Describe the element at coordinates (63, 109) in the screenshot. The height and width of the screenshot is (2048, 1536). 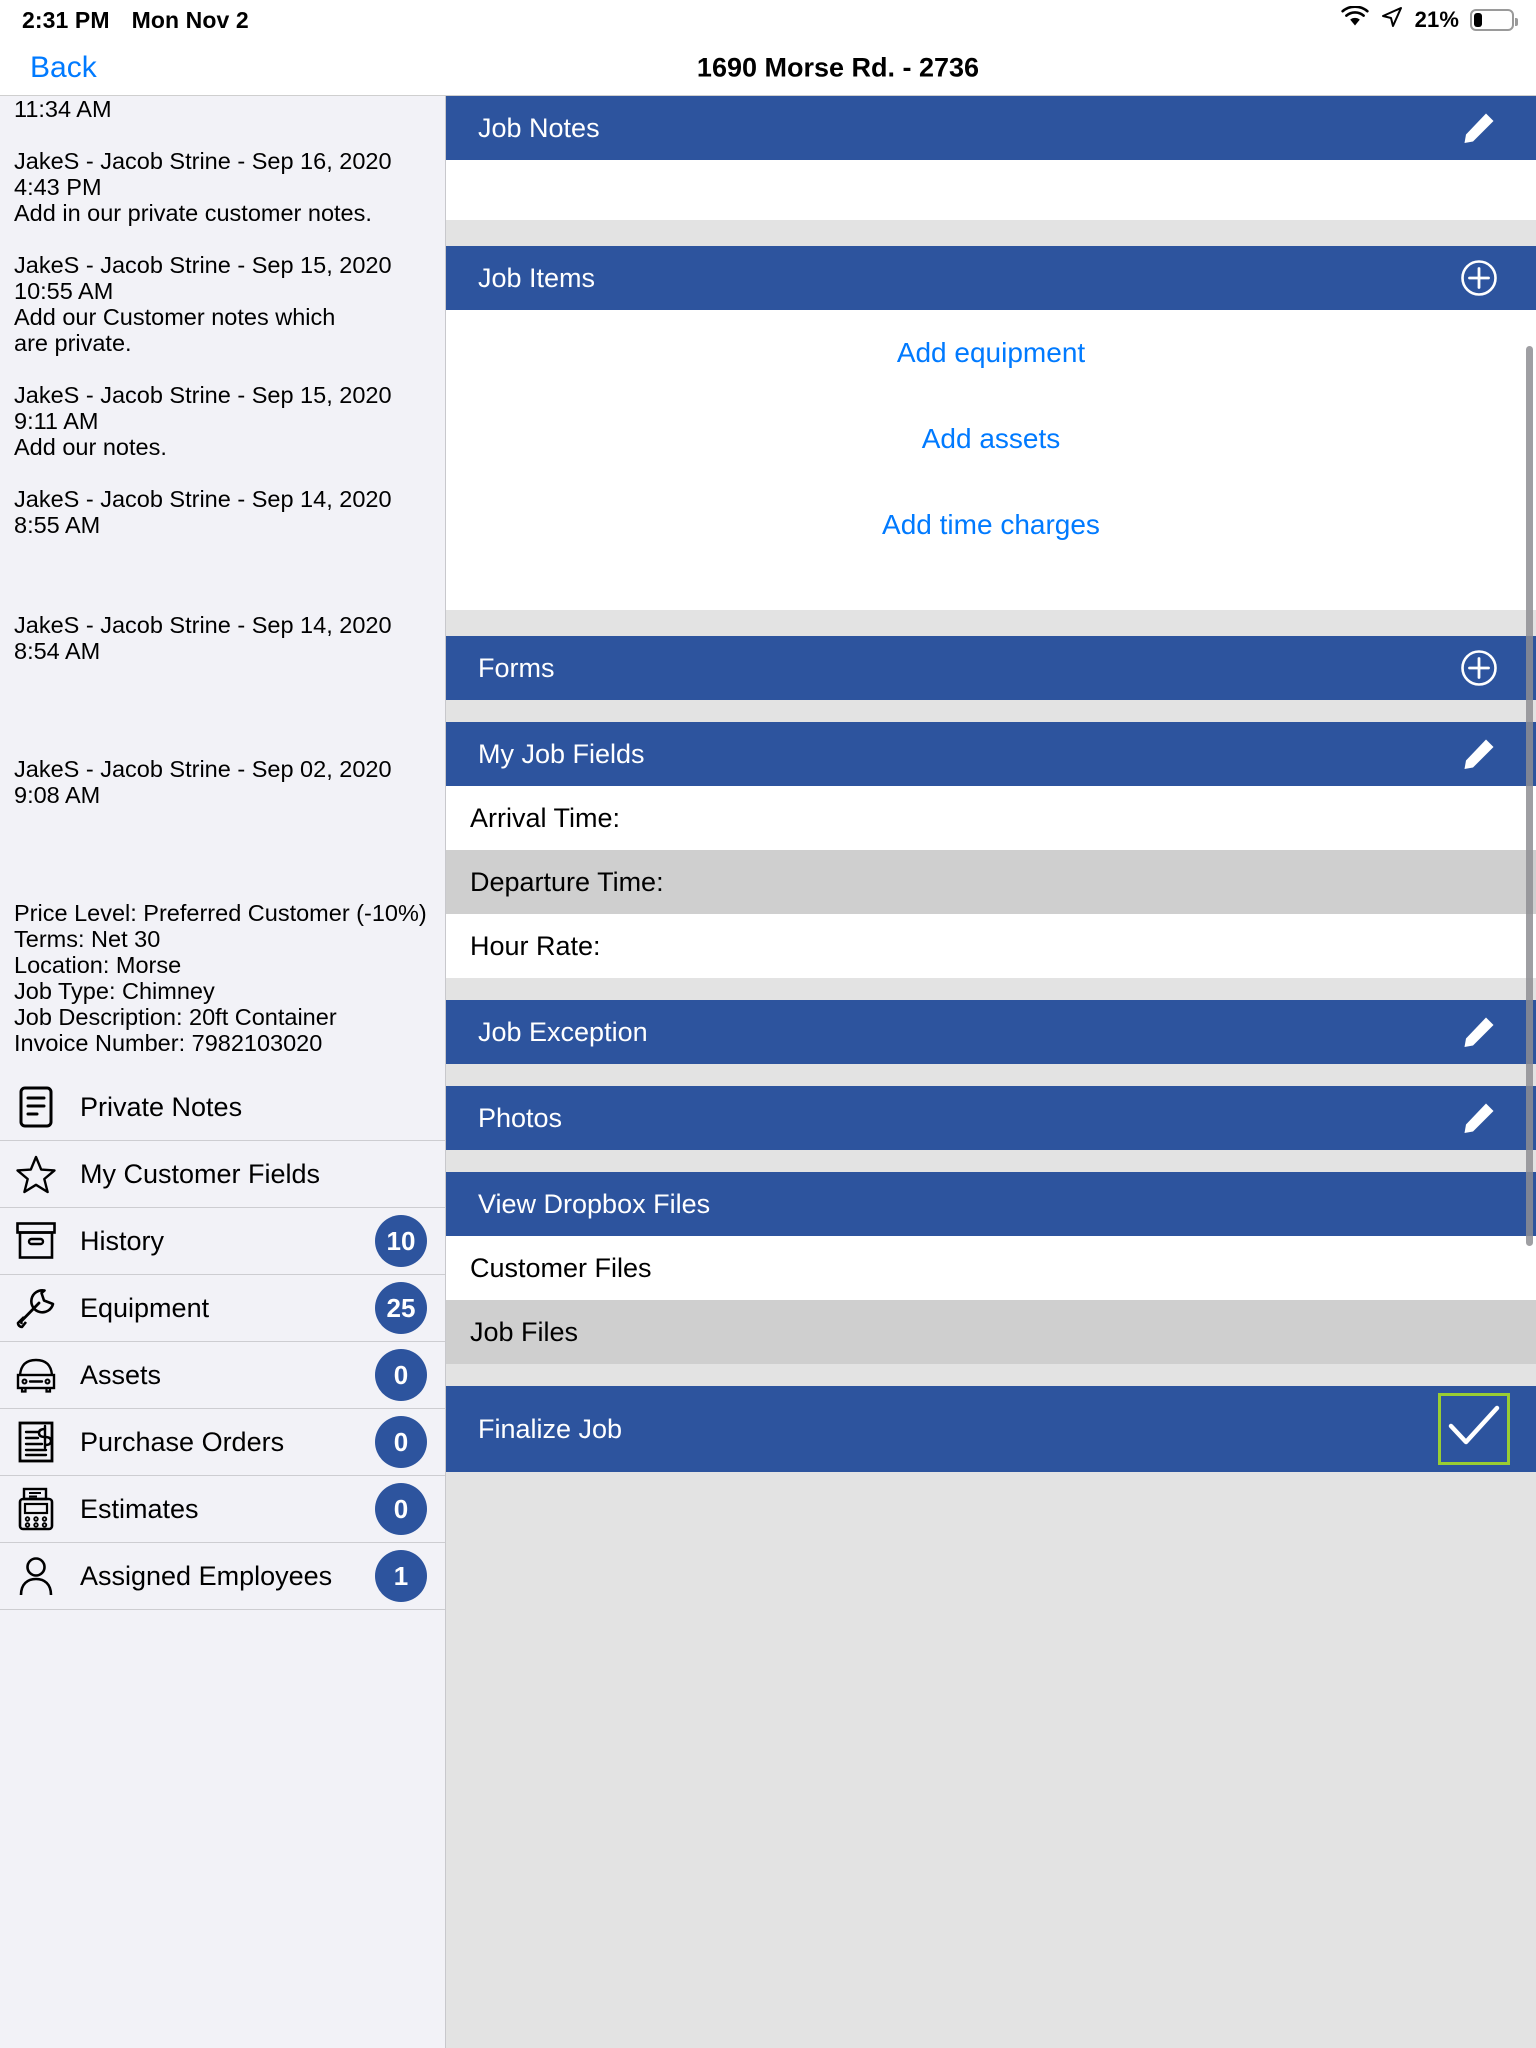
I see `note-time: 11:34 AM` at that location.